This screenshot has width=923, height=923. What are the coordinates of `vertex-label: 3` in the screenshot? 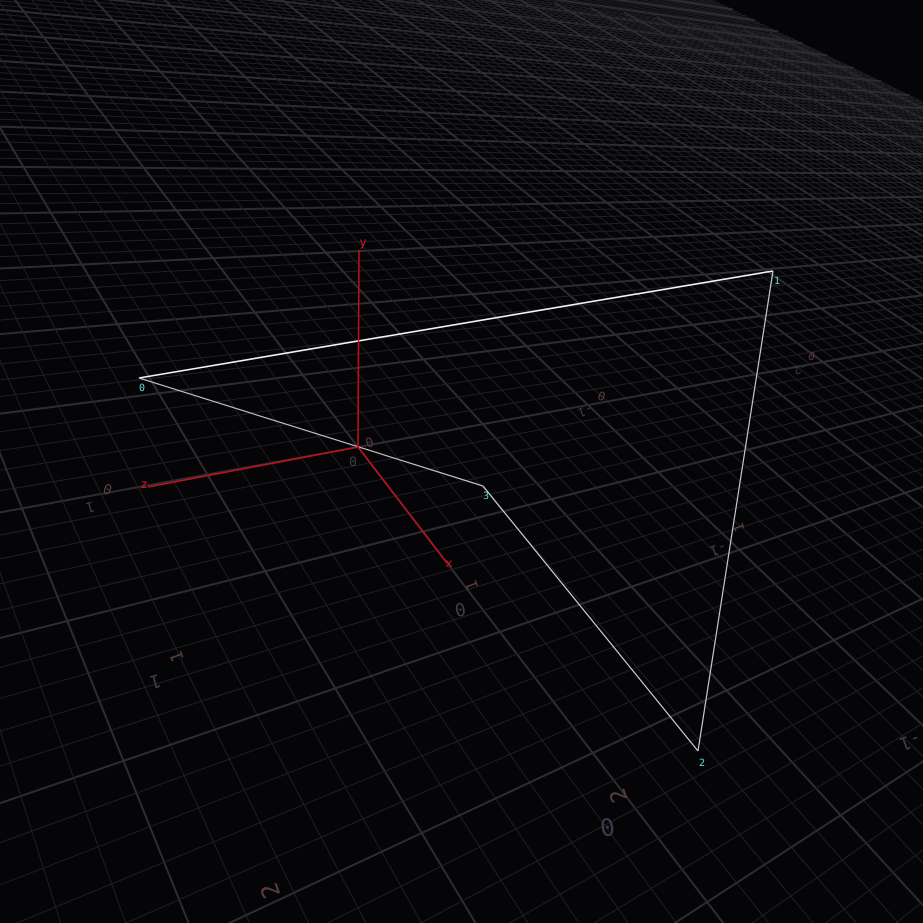 It's located at (486, 496).